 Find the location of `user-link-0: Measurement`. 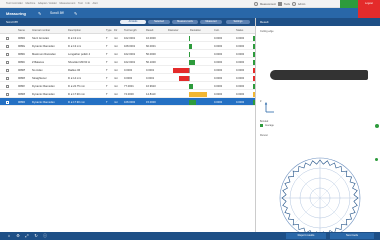

user-link-0: Measurement is located at coordinates (268, 4).